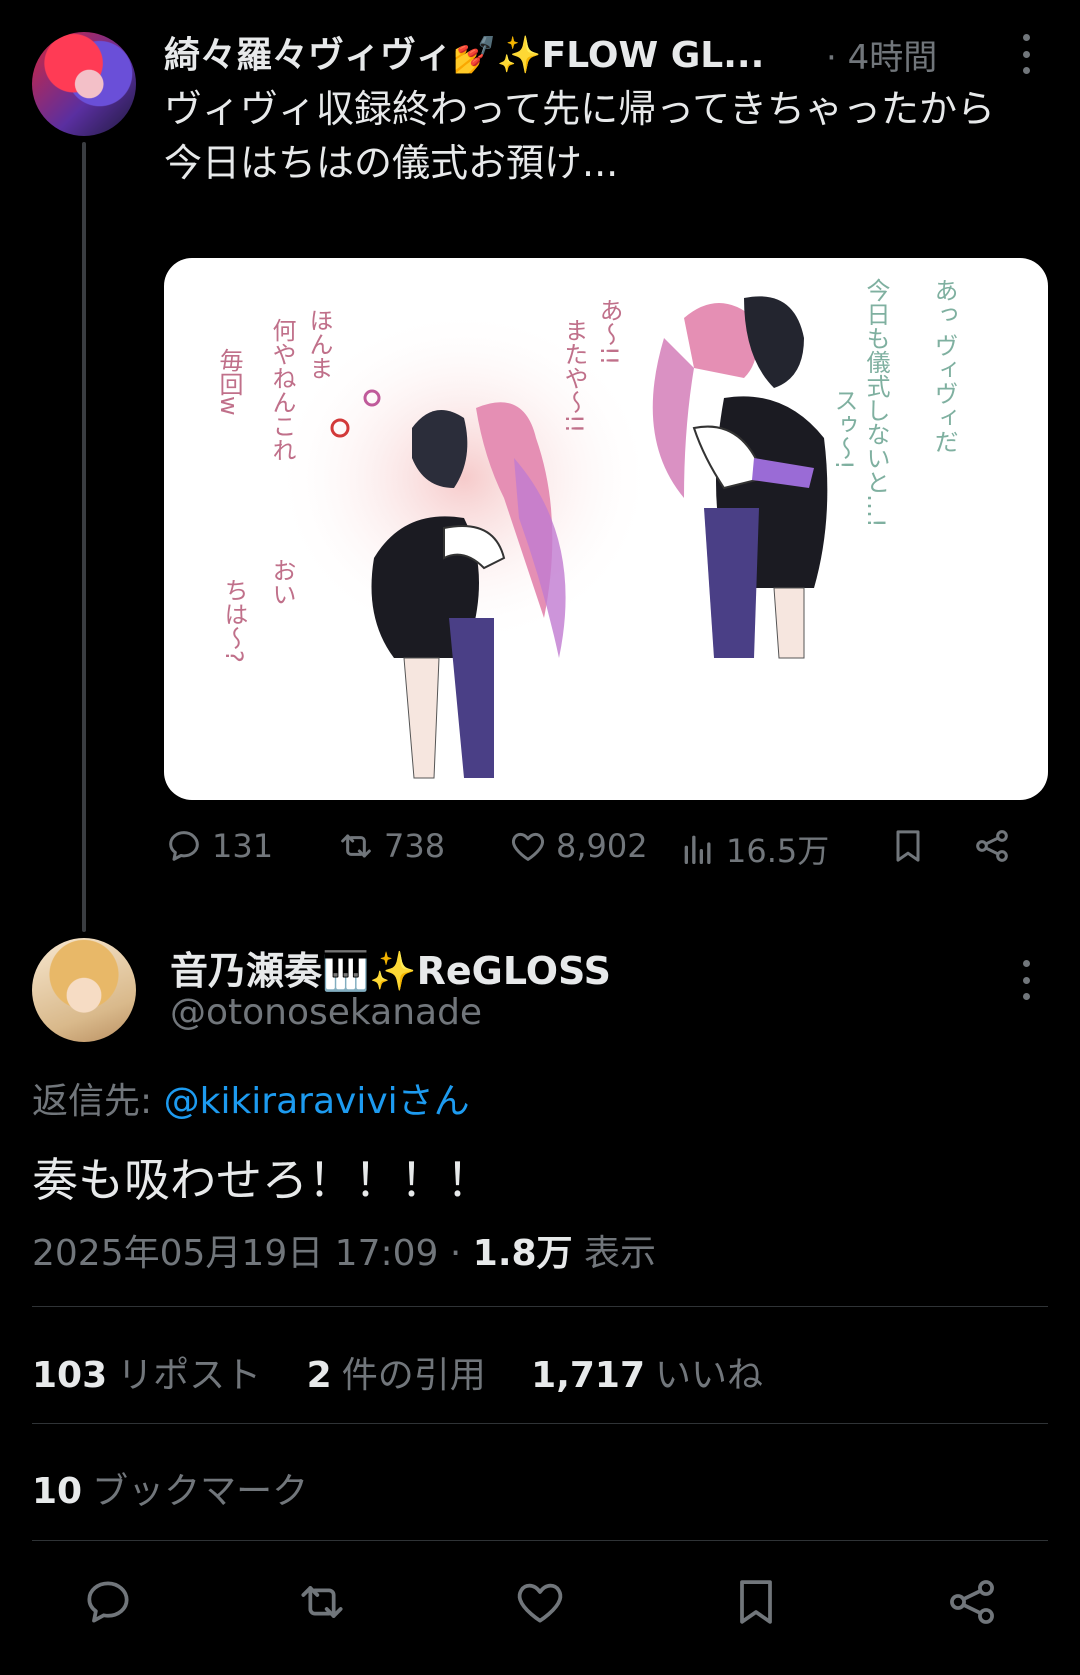  I want to click on reply-button, so click(108, 1602).